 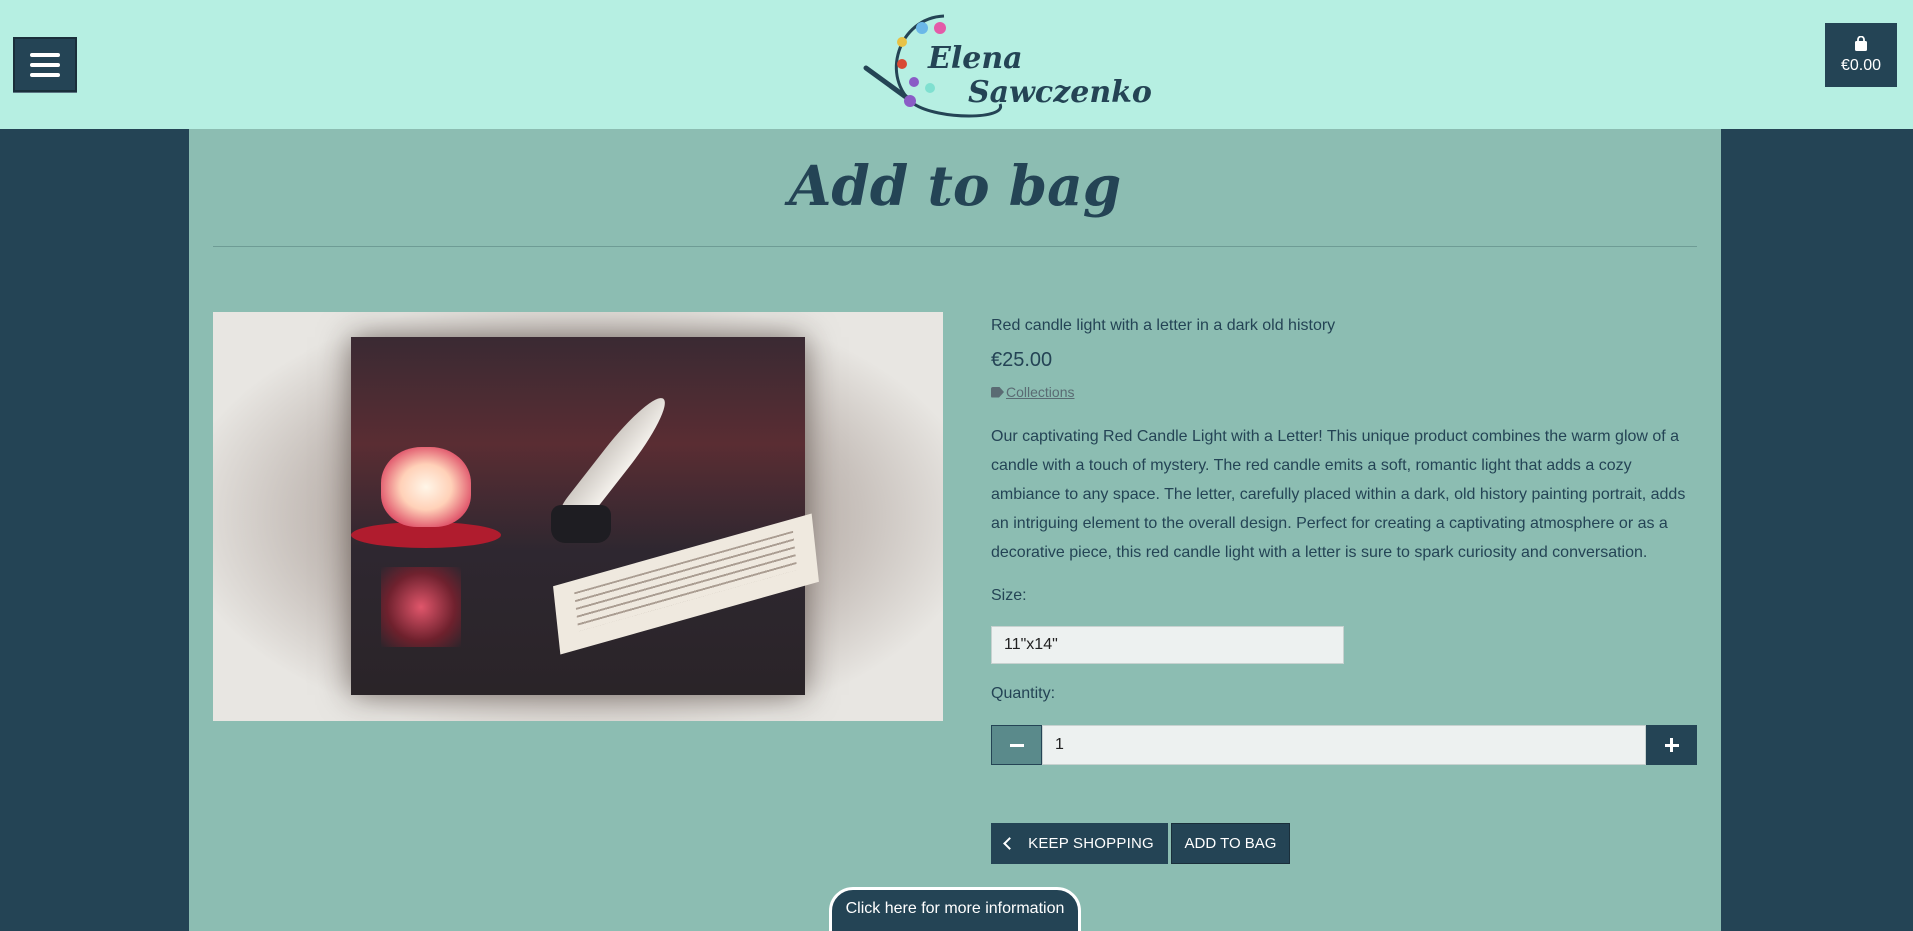 What do you see at coordinates (975, 58) in the screenshot?
I see `logo-first-name: Elena` at bounding box center [975, 58].